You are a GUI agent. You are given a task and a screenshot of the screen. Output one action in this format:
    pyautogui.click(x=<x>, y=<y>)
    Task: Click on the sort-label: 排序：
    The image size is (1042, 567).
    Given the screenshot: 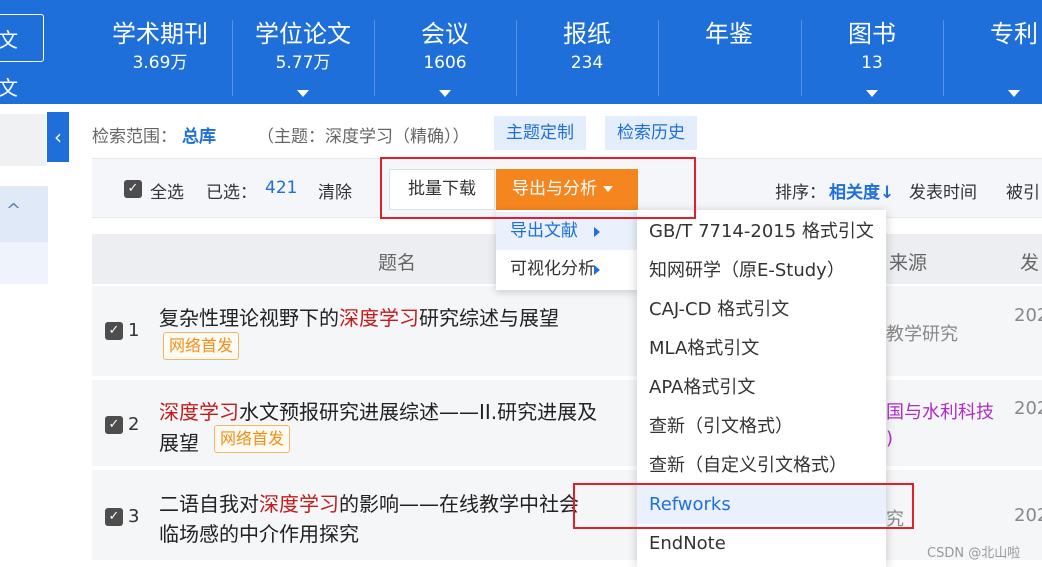 What is the action you would take?
    pyautogui.click(x=800, y=193)
    